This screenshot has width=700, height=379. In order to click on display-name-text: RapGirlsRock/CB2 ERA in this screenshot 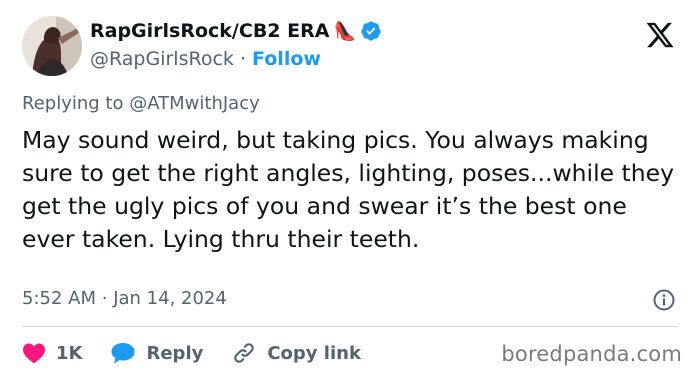, I will do `click(210, 31)`.